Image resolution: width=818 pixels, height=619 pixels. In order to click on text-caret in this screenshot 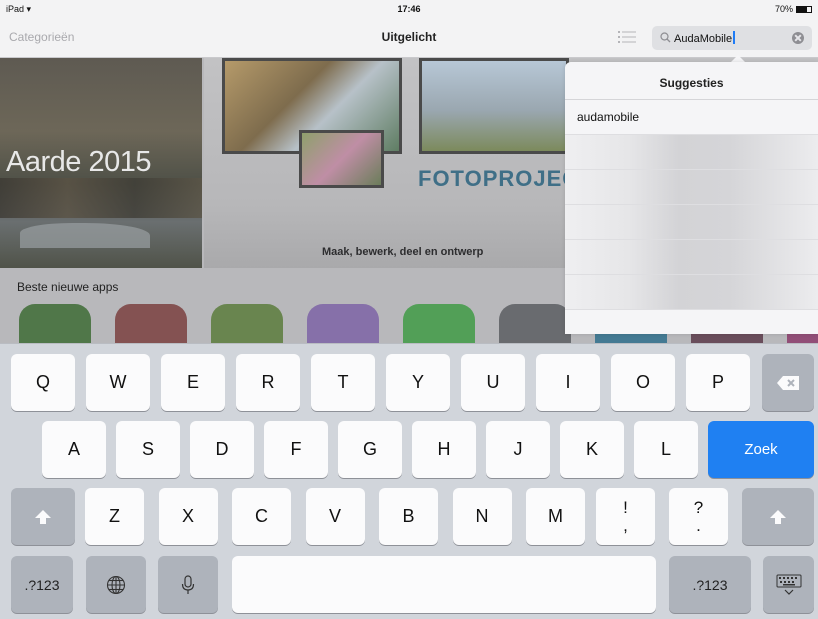, I will do `click(734, 37)`.